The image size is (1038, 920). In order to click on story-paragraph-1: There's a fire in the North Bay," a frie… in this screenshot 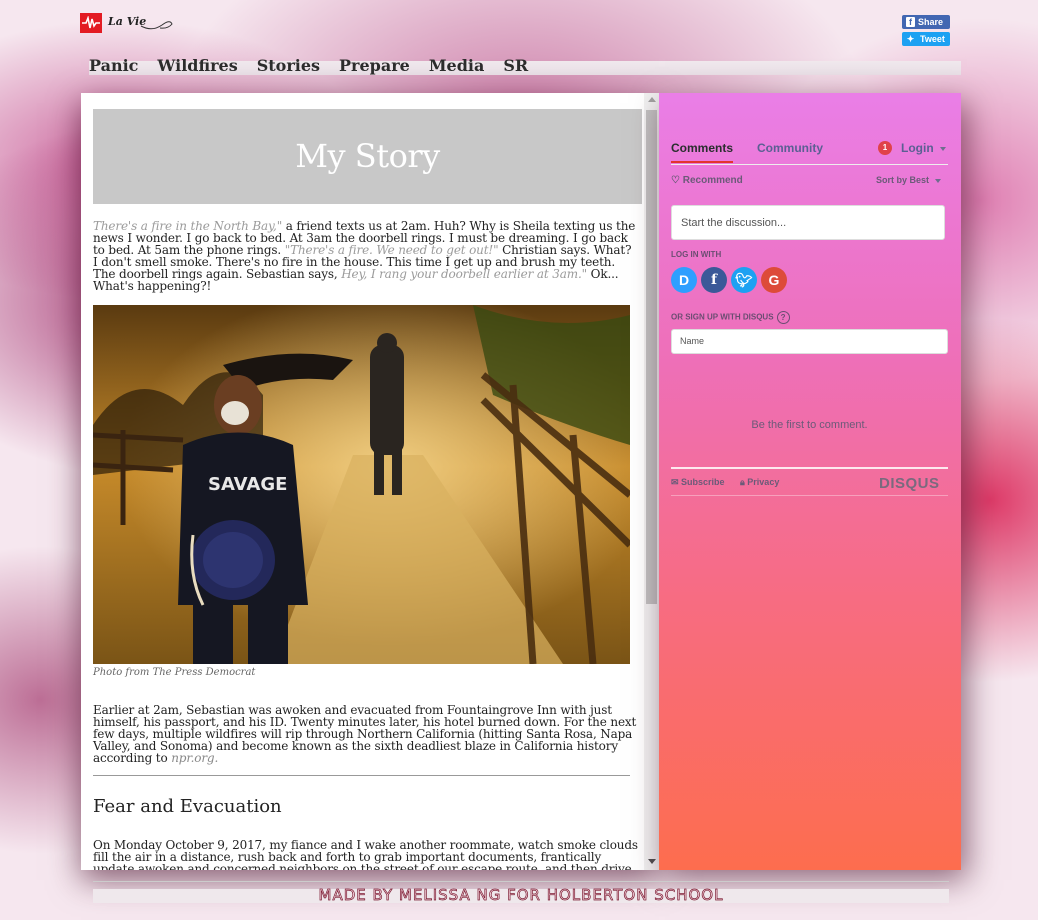, I will do `click(364, 256)`.